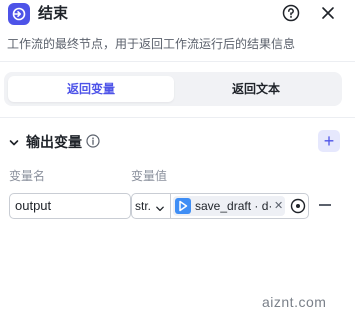 The width and height of the screenshot is (355, 321). I want to click on info-icon, so click(93, 141).